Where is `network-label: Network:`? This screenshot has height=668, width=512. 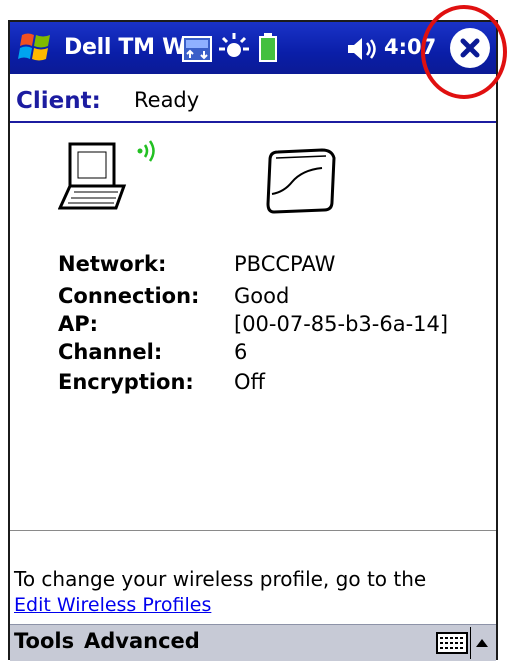
network-label: Network: is located at coordinates (112, 264).